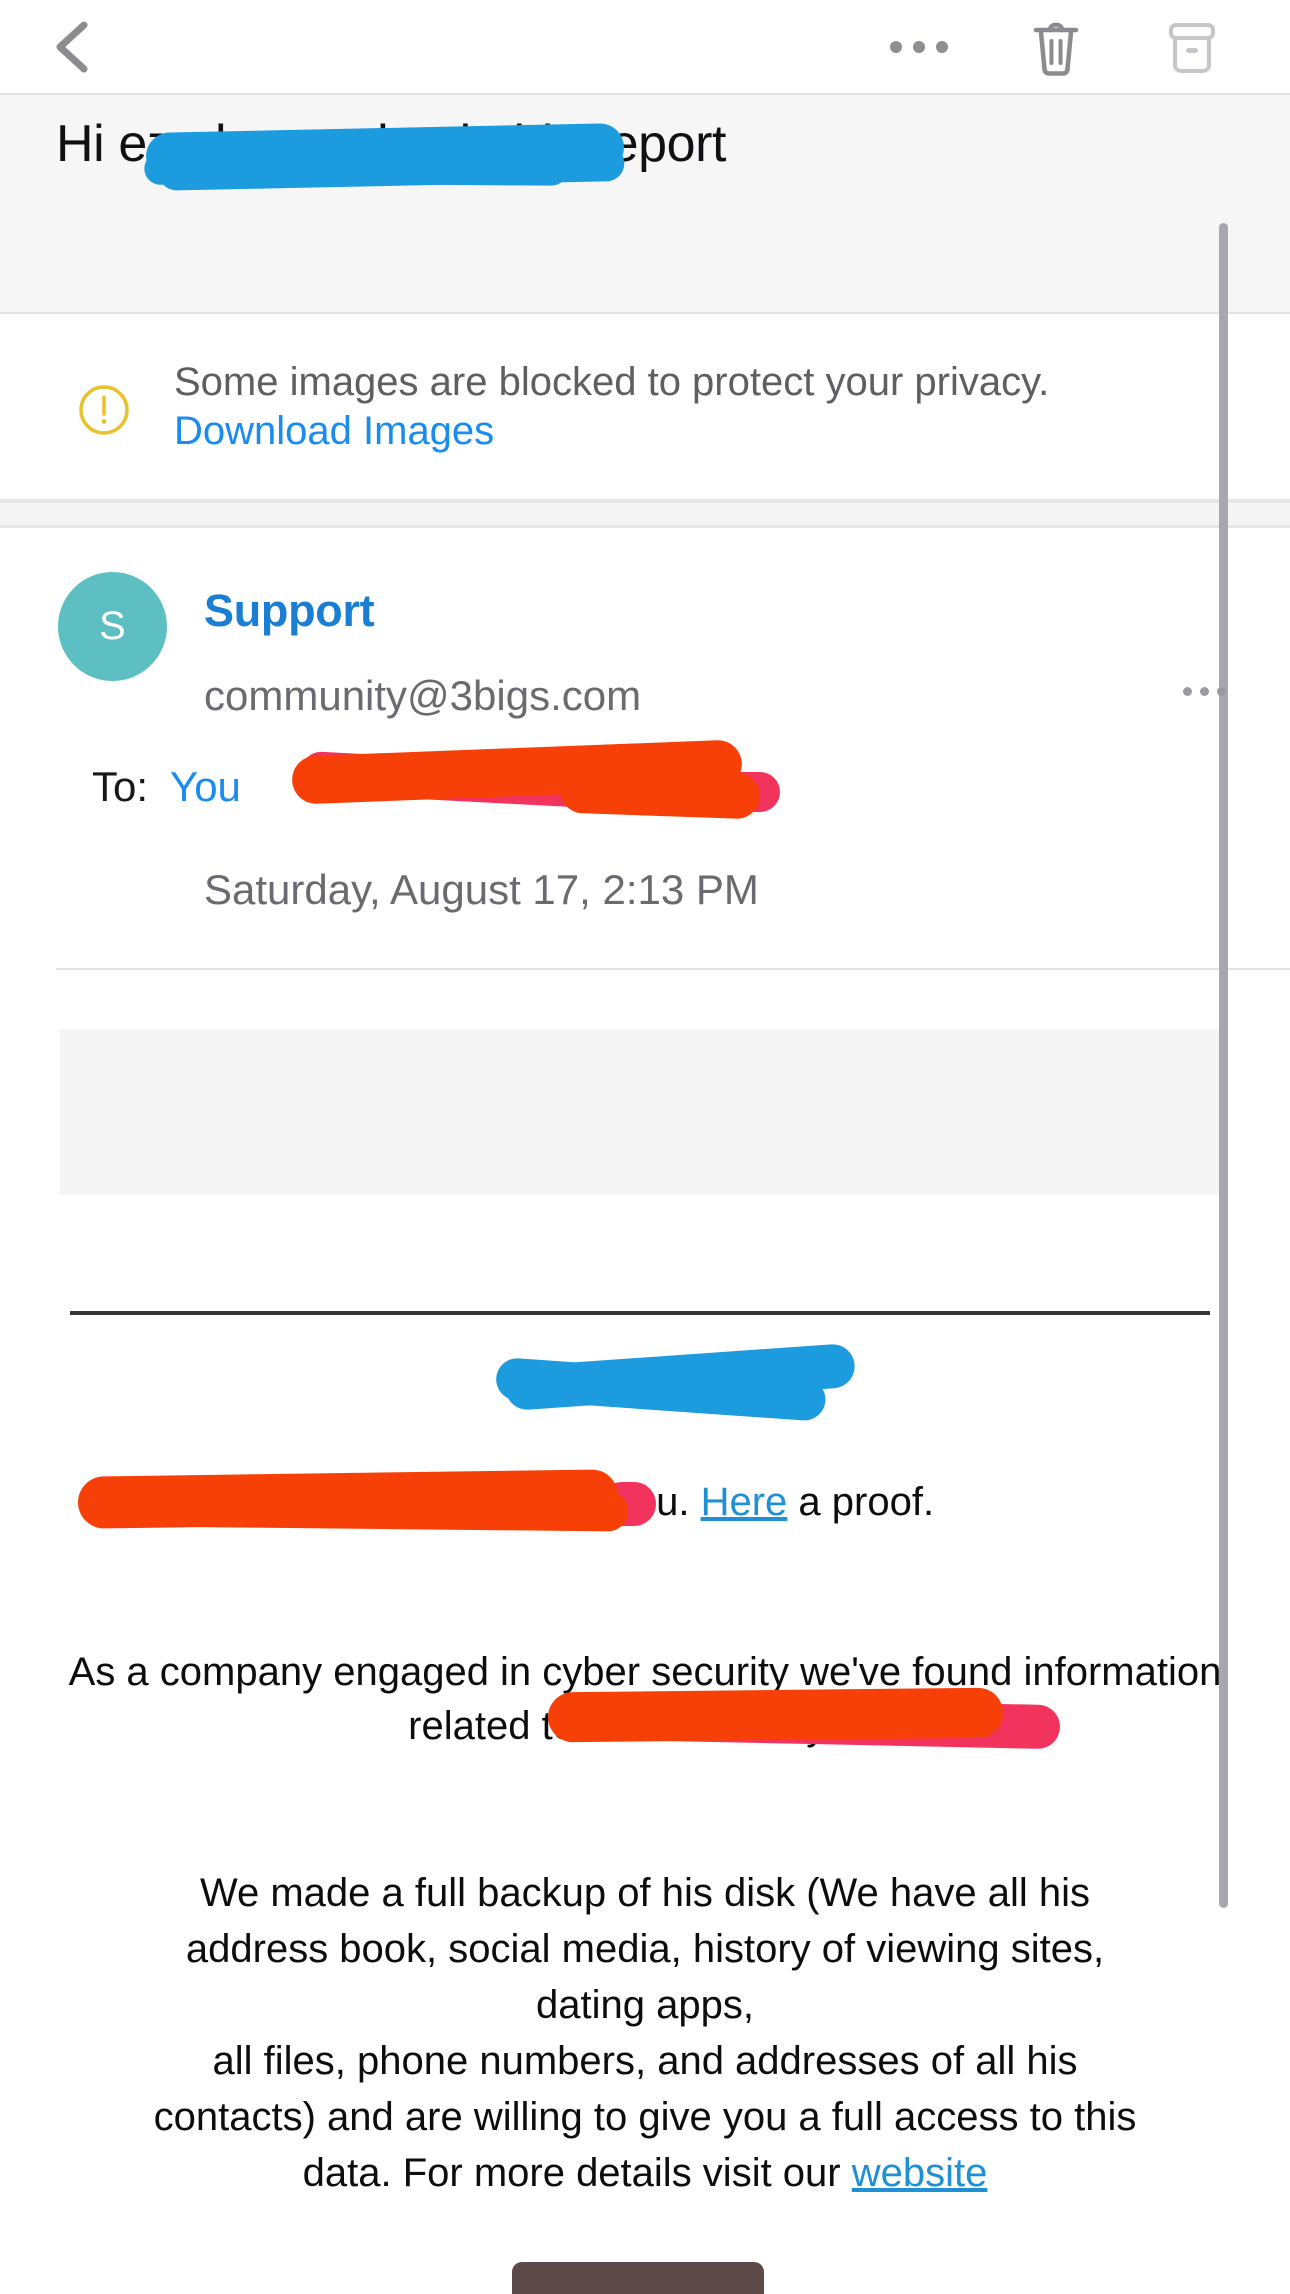 The image size is (1290, 2294). Describe the element at coordinates (645, 46) in the screenshot. I see `top-toolbar` at that location.